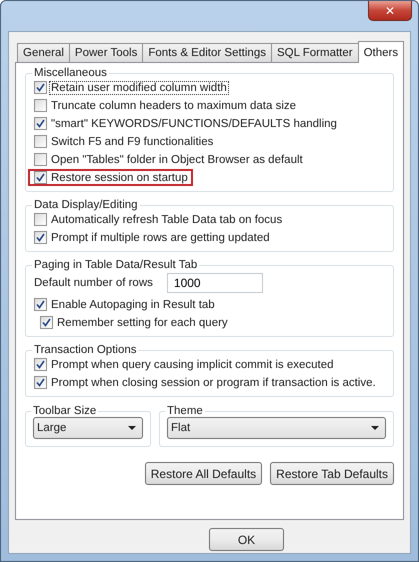 This screenshot has height=562, width=419. I want to click on close-button: ✕, so click(390, 11).